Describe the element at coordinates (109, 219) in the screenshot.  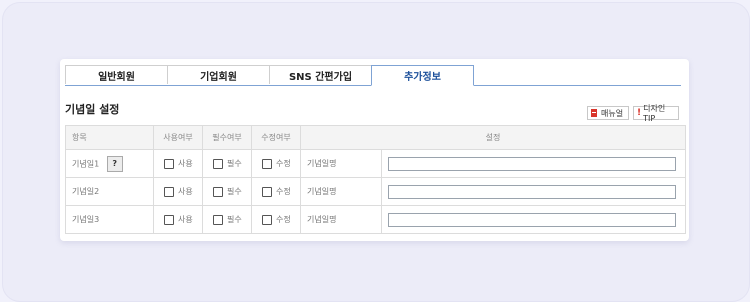
I see `row-item-cell: 기념일3` at that location.